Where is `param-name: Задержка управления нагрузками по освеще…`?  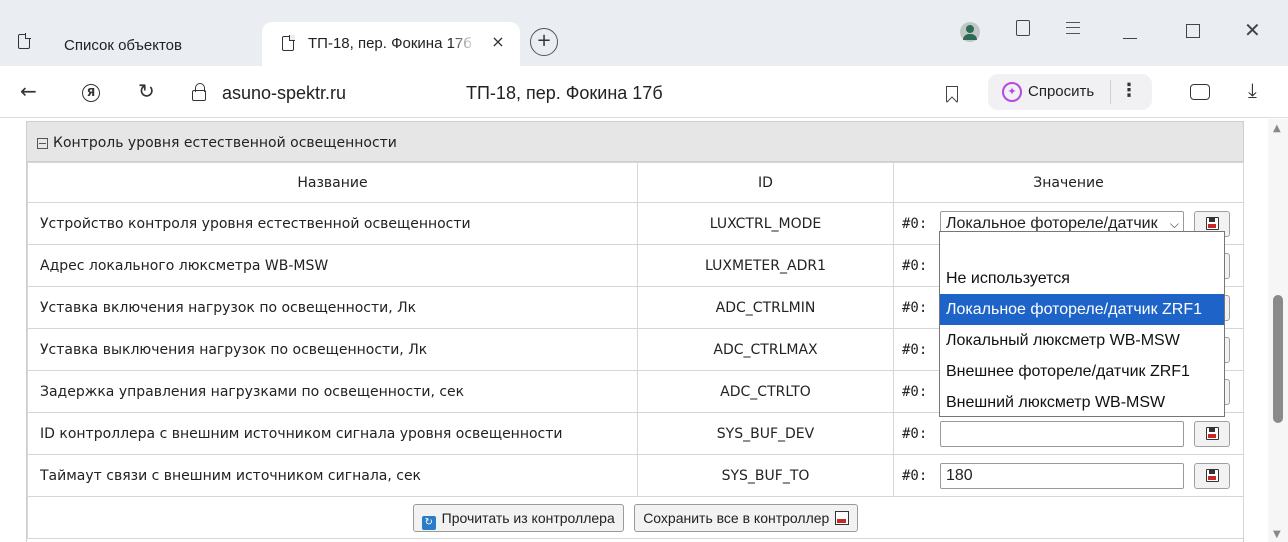 param-name: Задержка управления нагрузками по освеще… is located at coordinates (332, 391).